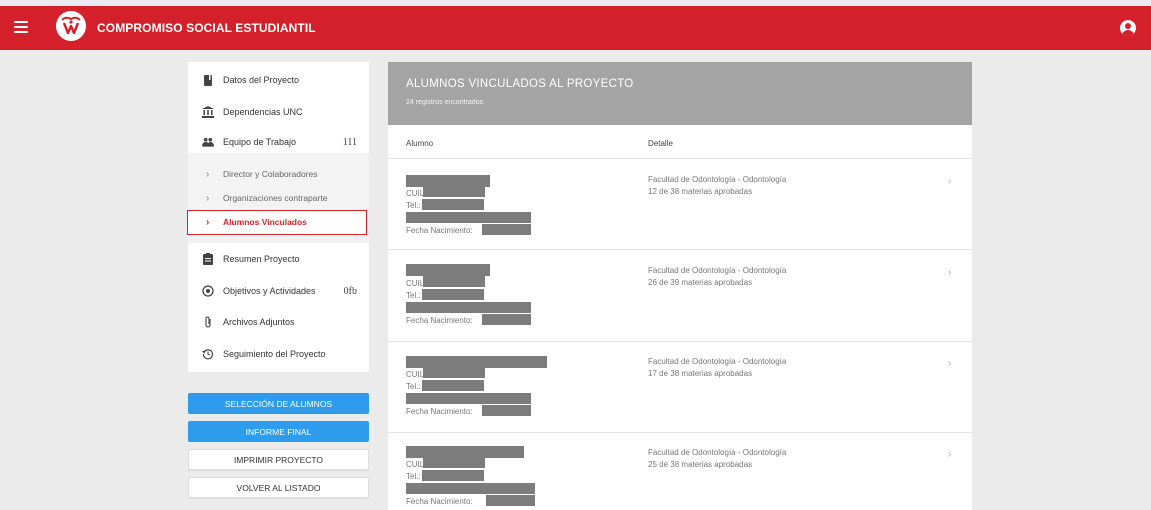 The image size is (1151, 510). Describe the element at coordinates (263, 112) in the screenshot. I see `sidebar-item-label: Dependencias UNC` at that location.